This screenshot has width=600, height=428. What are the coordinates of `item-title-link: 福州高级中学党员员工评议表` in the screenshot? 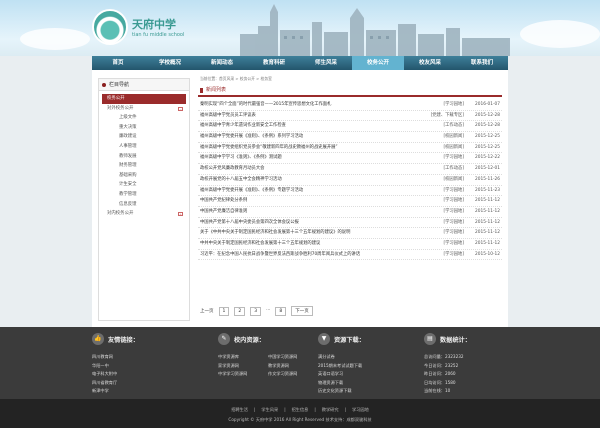 It's located at (305, 116).